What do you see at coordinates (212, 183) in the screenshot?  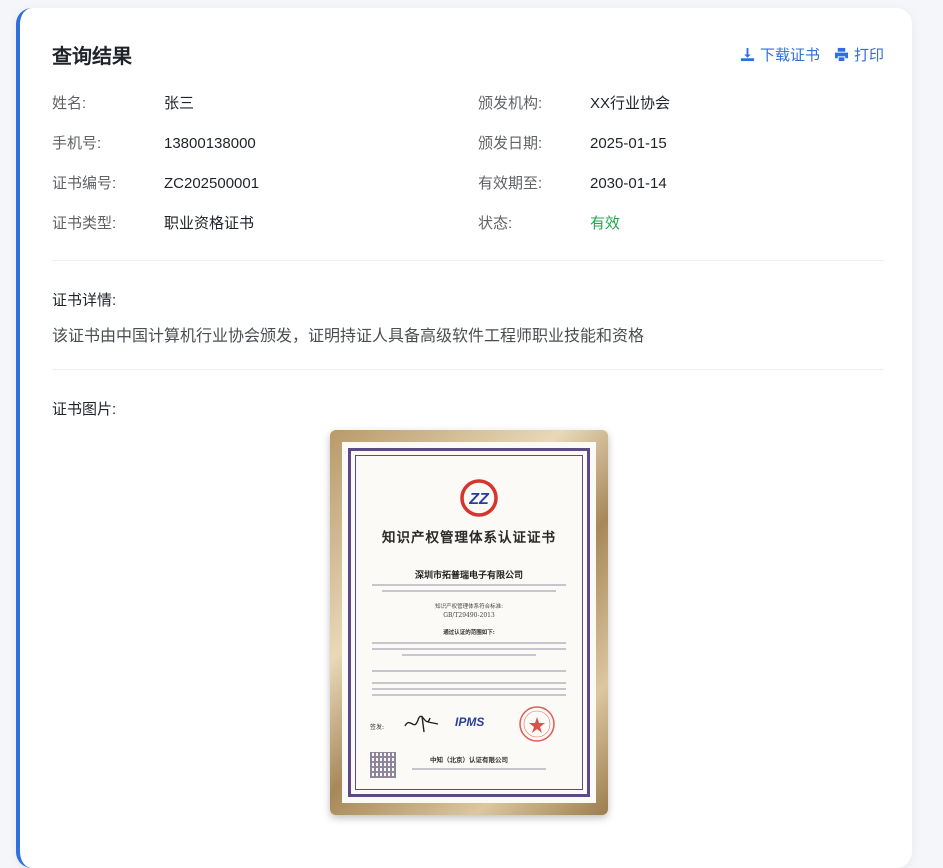 I see `cert-no-value: ZC202500001` at bounding box center [212, 183].